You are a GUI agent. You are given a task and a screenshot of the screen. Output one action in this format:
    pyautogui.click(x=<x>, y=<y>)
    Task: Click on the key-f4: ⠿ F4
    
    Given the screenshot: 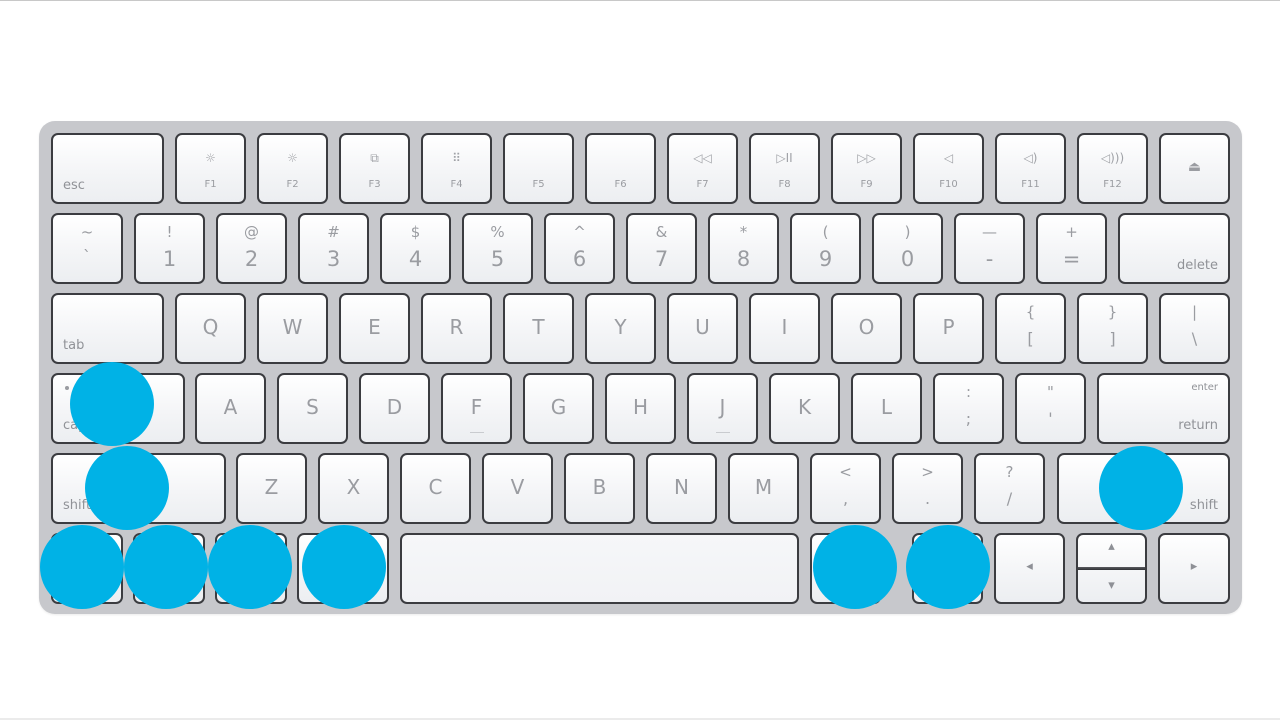 What is the action you would take?
    pyautogui.click(x=456, y=168)
    